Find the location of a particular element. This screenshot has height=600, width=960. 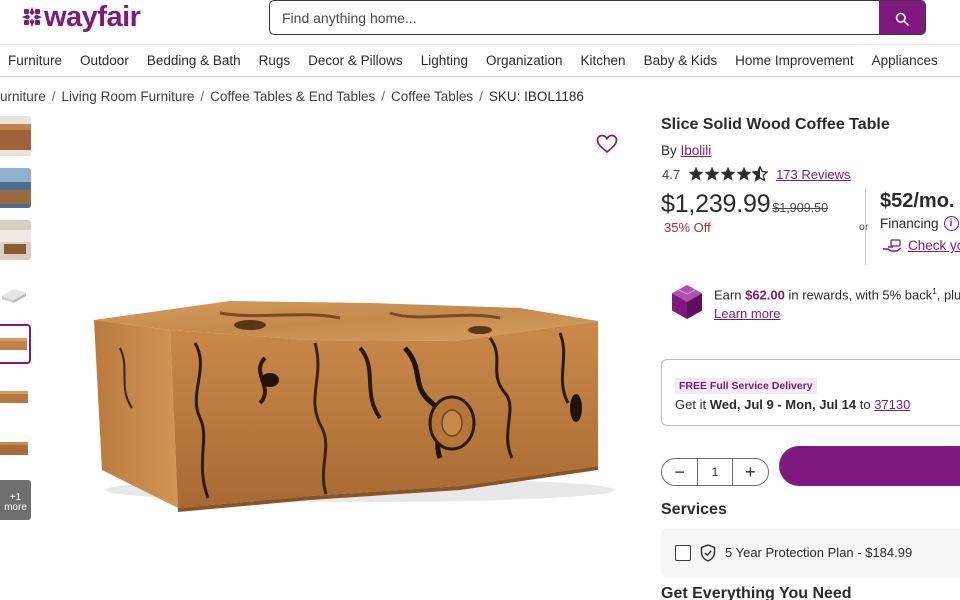

decrease-quantity-button: − is located at coordinates (679, 472).